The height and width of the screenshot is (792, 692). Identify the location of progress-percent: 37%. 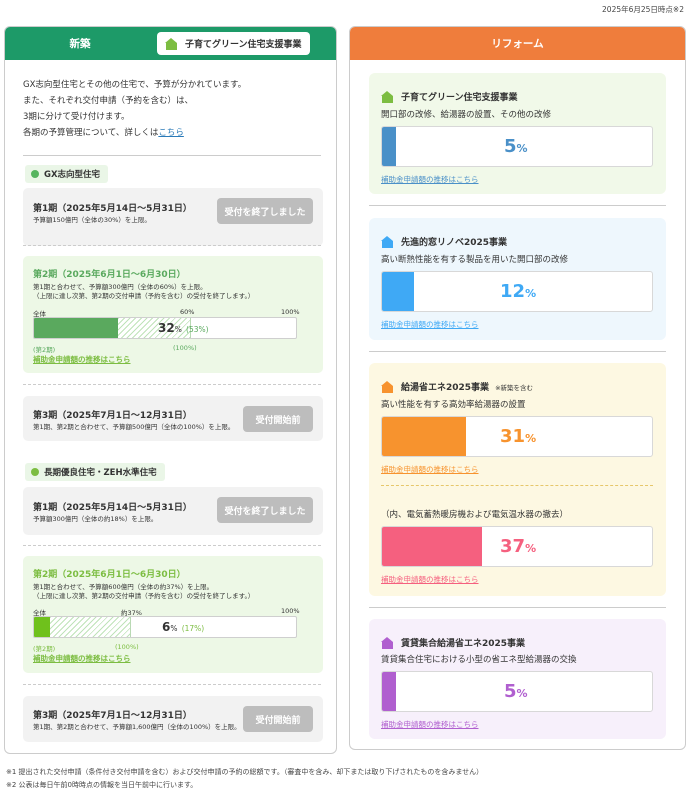
(518, 546).